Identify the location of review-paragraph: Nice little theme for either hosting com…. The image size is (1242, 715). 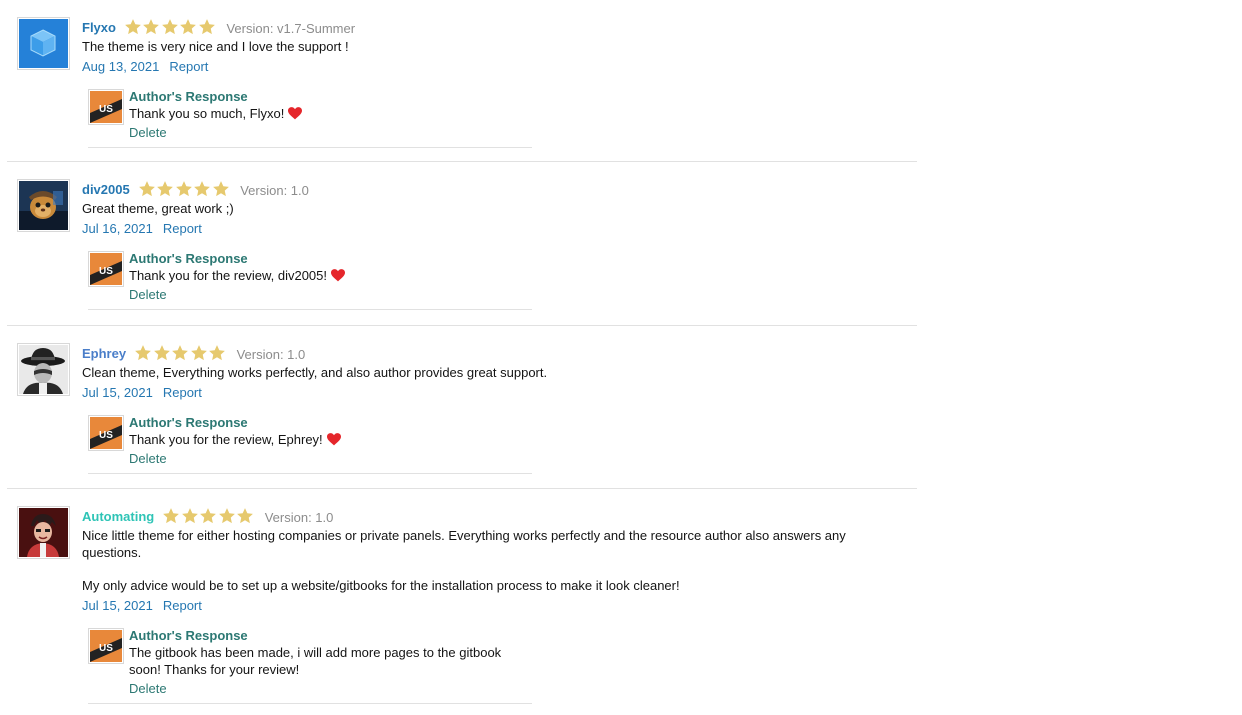
(464, 544).